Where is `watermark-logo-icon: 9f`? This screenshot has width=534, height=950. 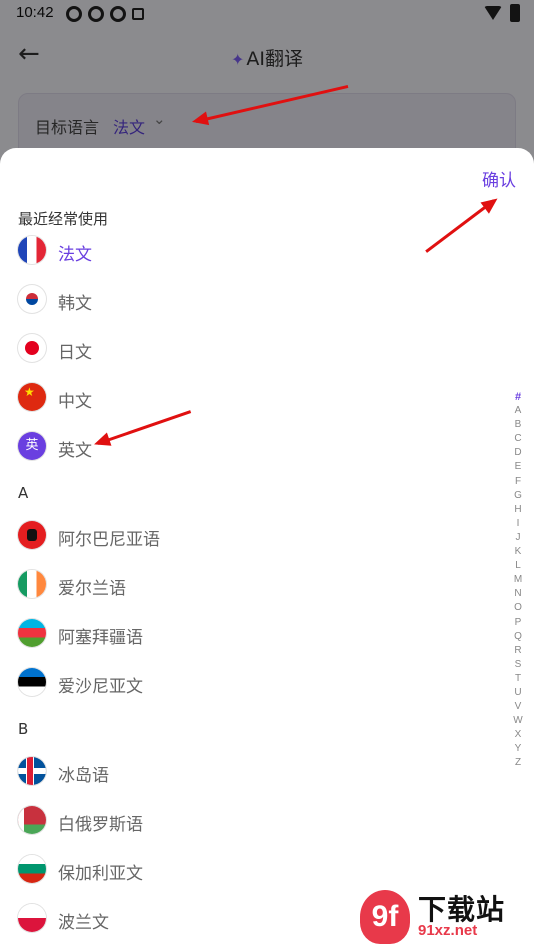
watermark-logo-icon: 9f is located at coordinates (385, 917).